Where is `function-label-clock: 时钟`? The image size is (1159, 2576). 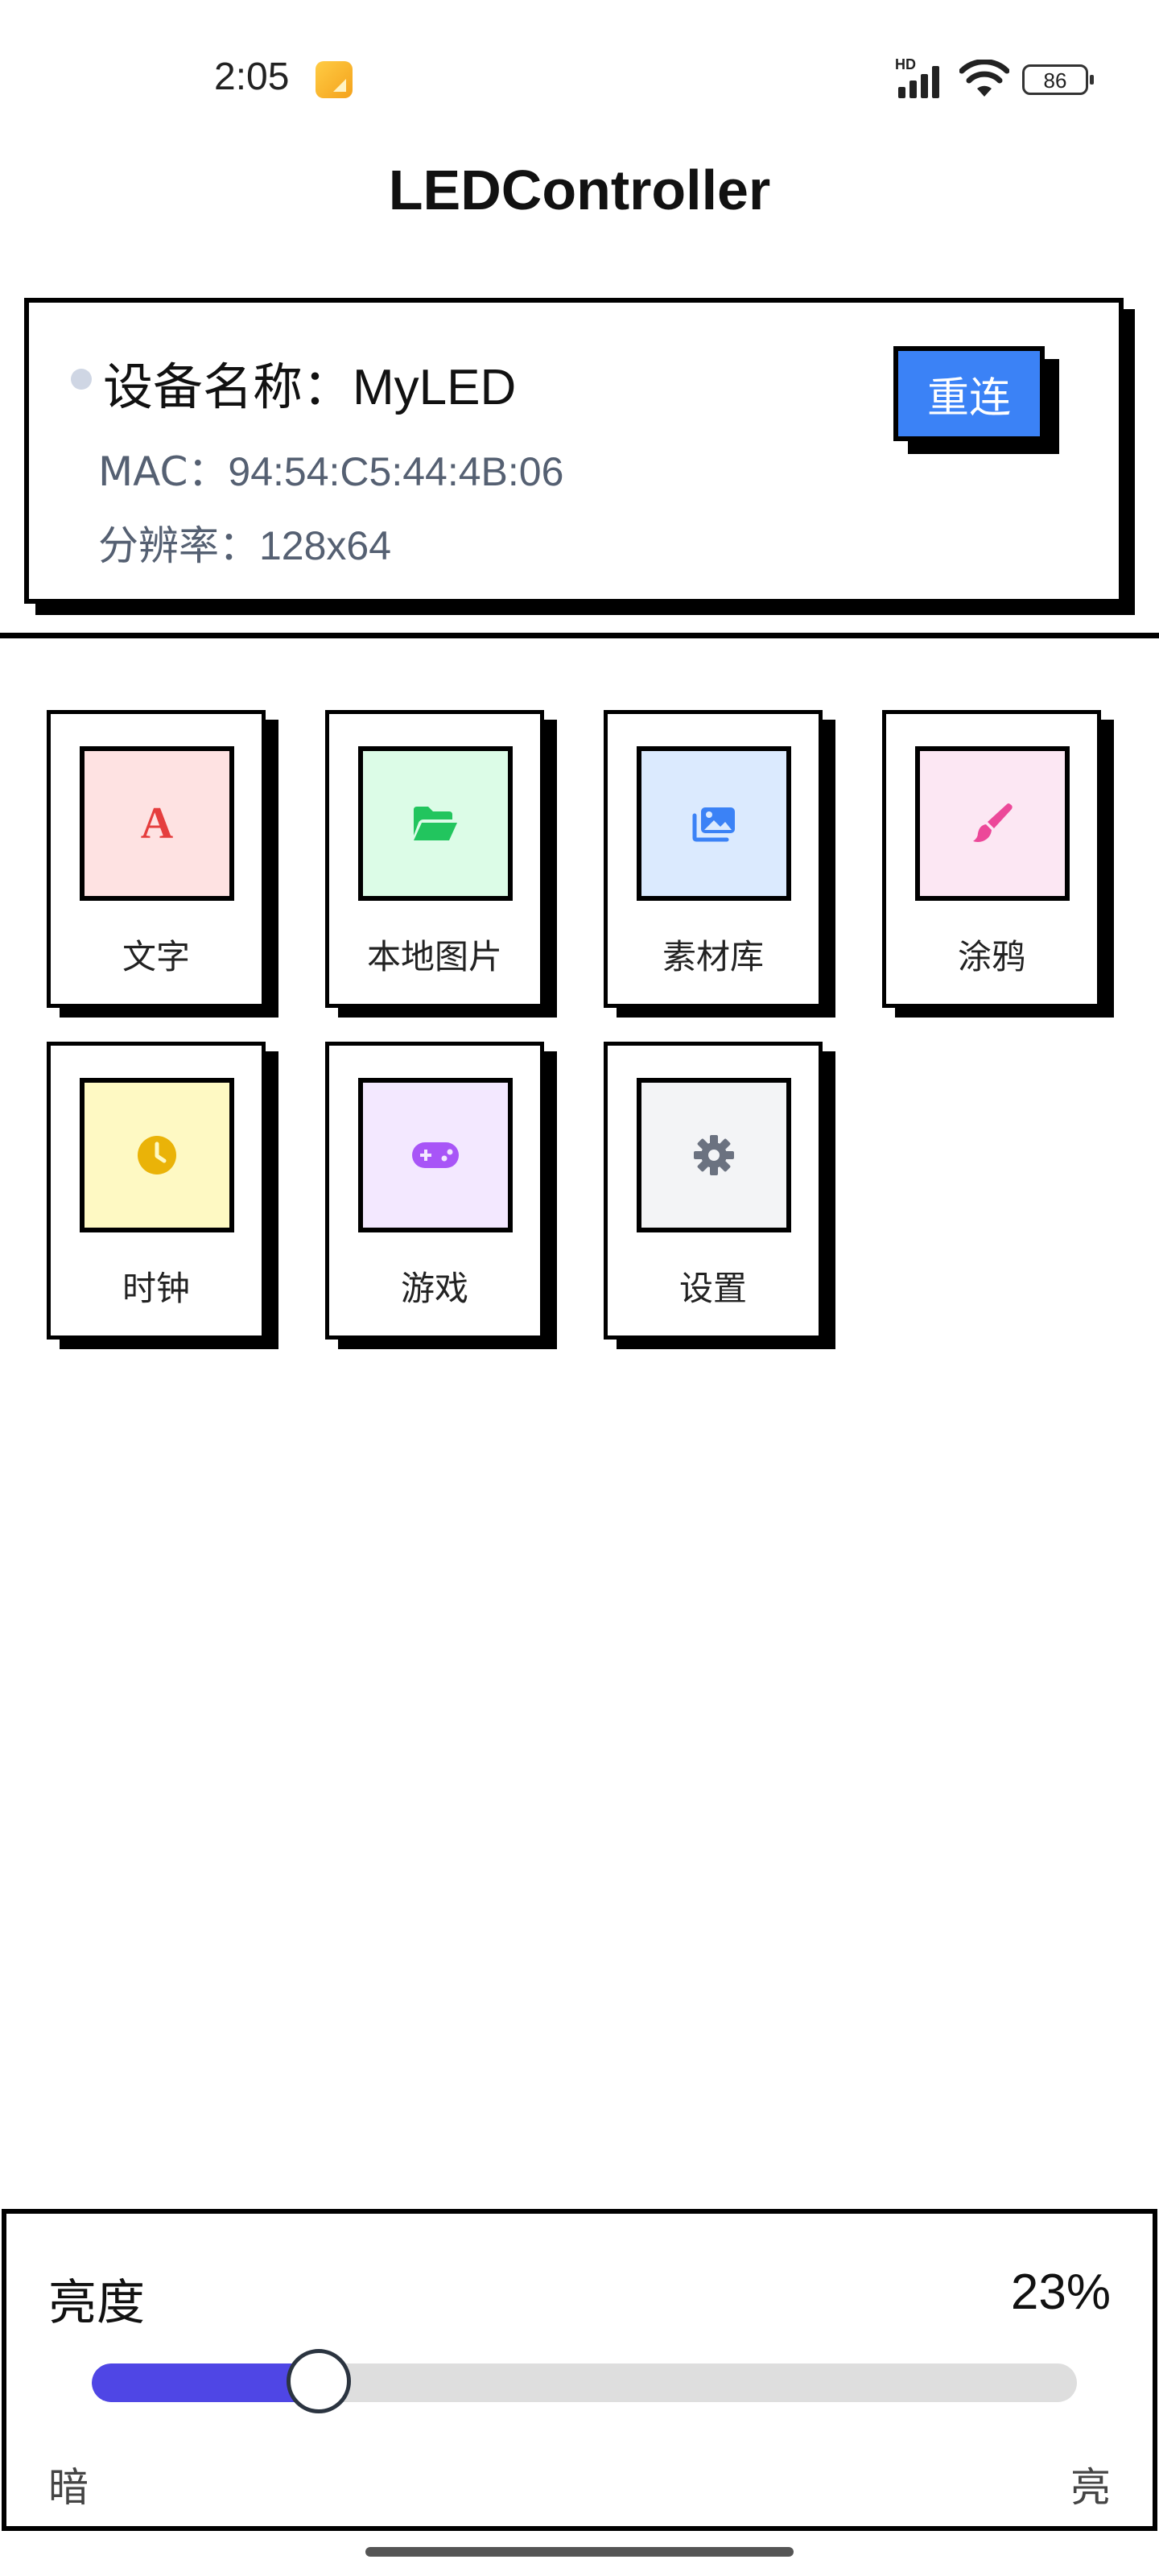 function-label-clock: 时钟 is located at coordinates (156, 1288).